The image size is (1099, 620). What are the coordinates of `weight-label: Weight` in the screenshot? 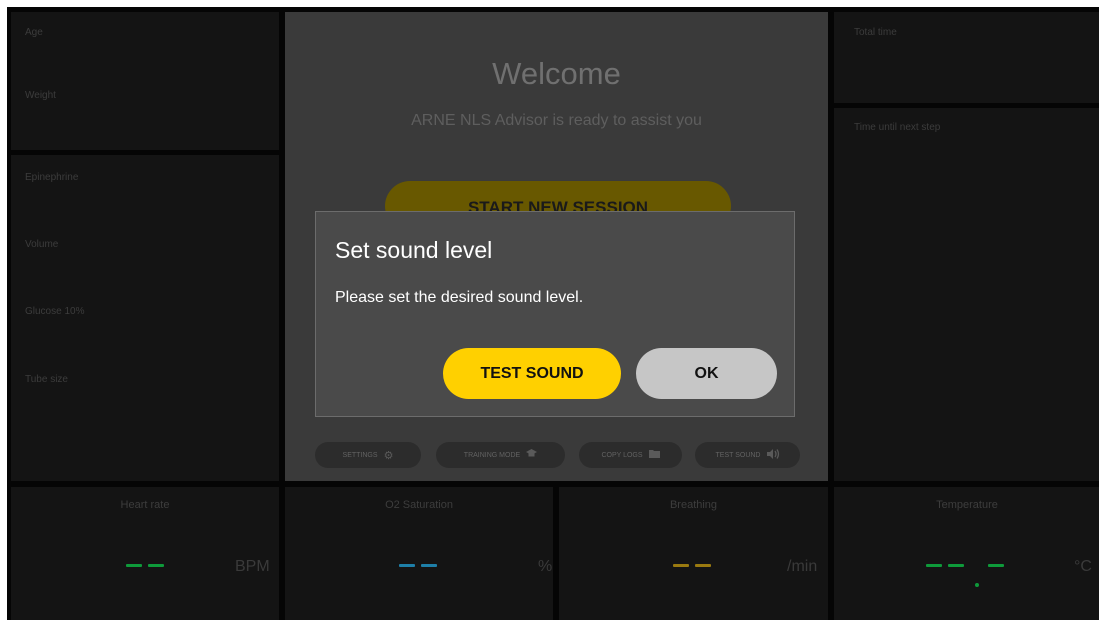 It's located at (40, 95).